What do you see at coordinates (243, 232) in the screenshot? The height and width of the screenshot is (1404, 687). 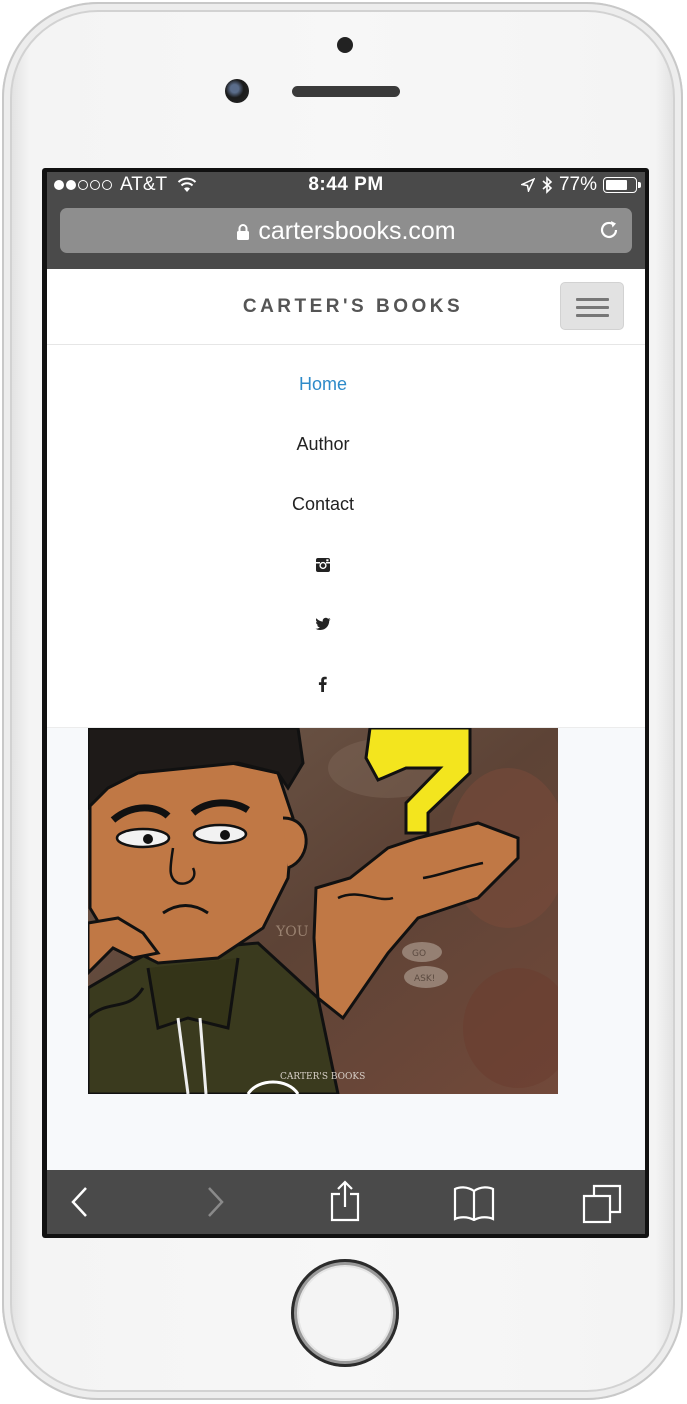 I see `lock-icon` at bounding box center [243, 232].